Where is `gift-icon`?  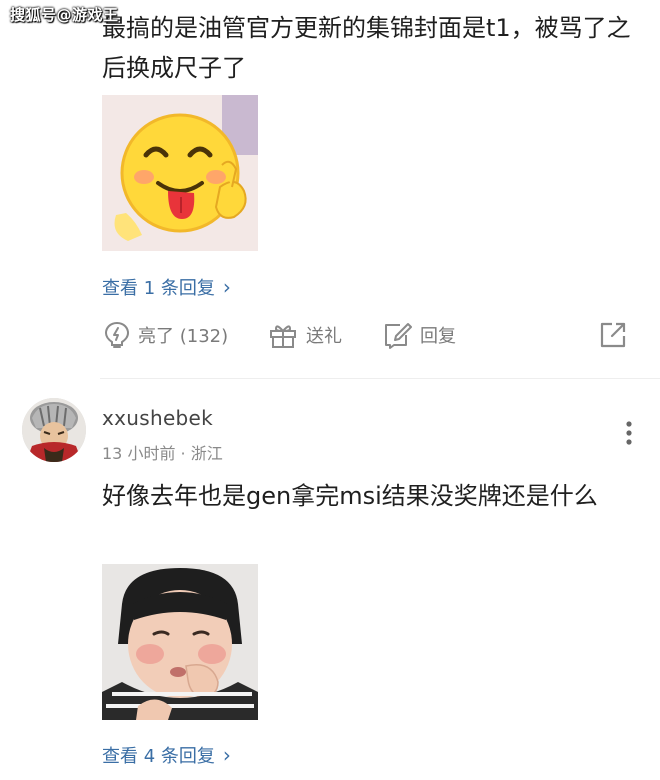
gift-icon is located at coordinates (283, 336).